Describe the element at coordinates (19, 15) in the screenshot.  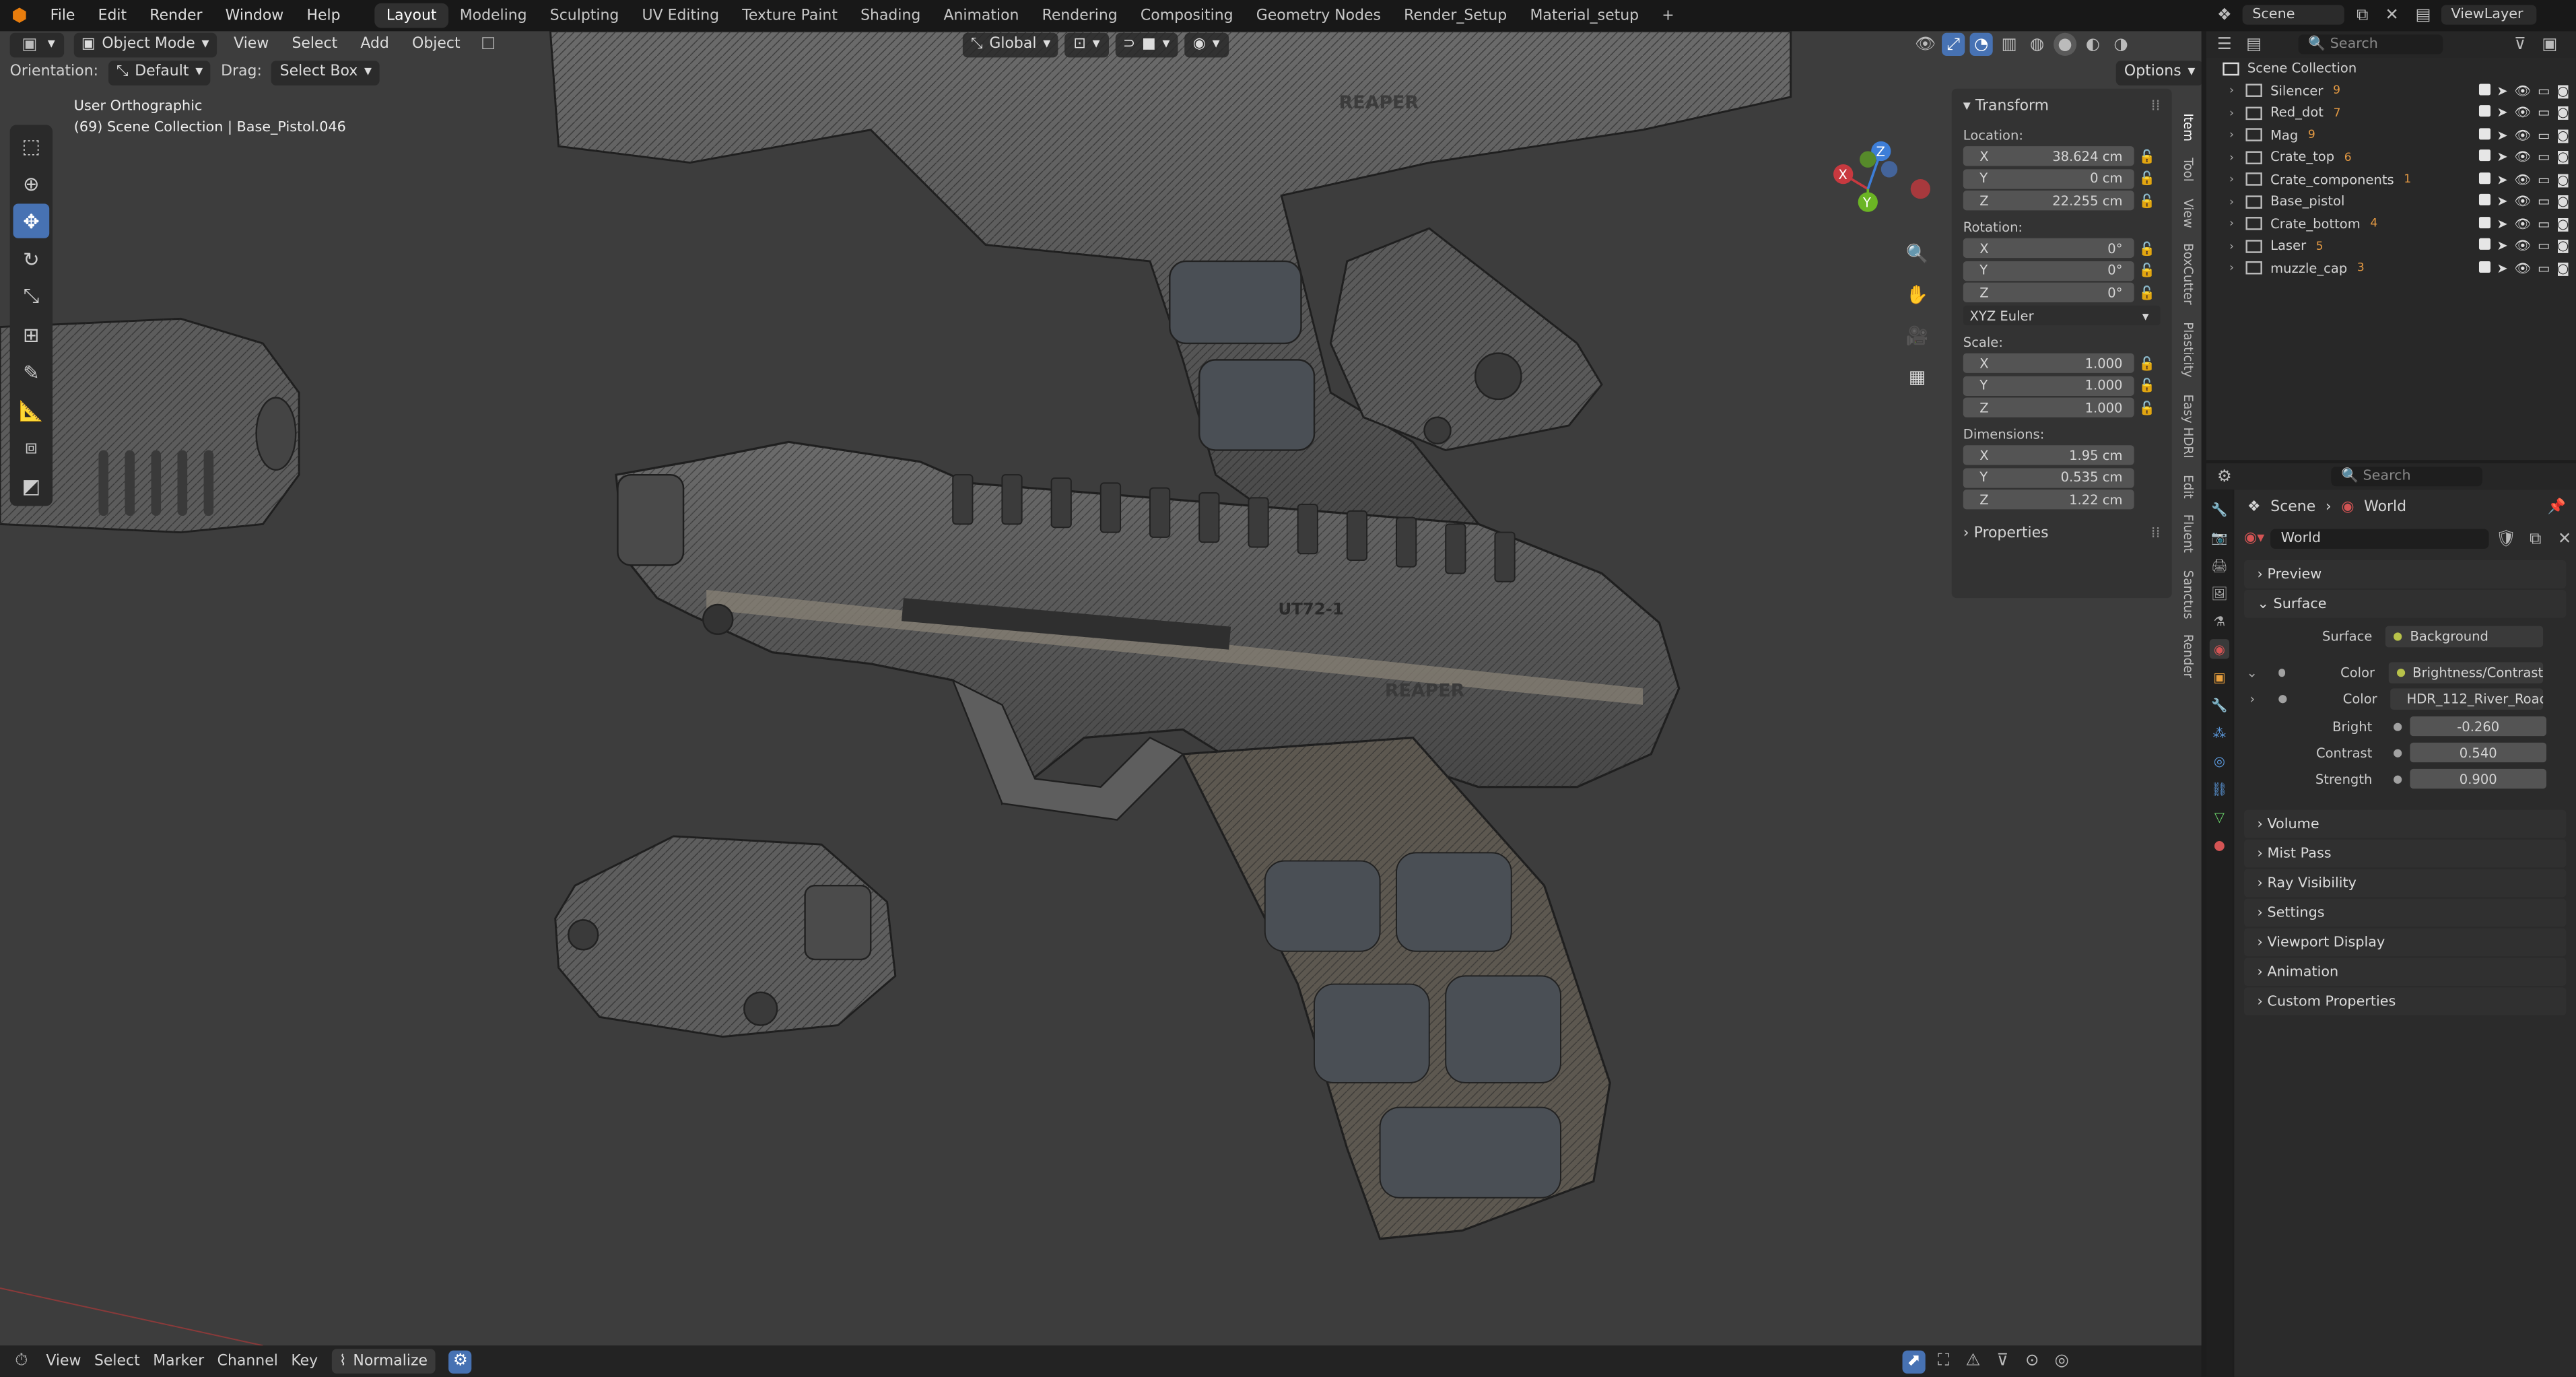
I see `blender-logo-icon: ⬢` at that location.